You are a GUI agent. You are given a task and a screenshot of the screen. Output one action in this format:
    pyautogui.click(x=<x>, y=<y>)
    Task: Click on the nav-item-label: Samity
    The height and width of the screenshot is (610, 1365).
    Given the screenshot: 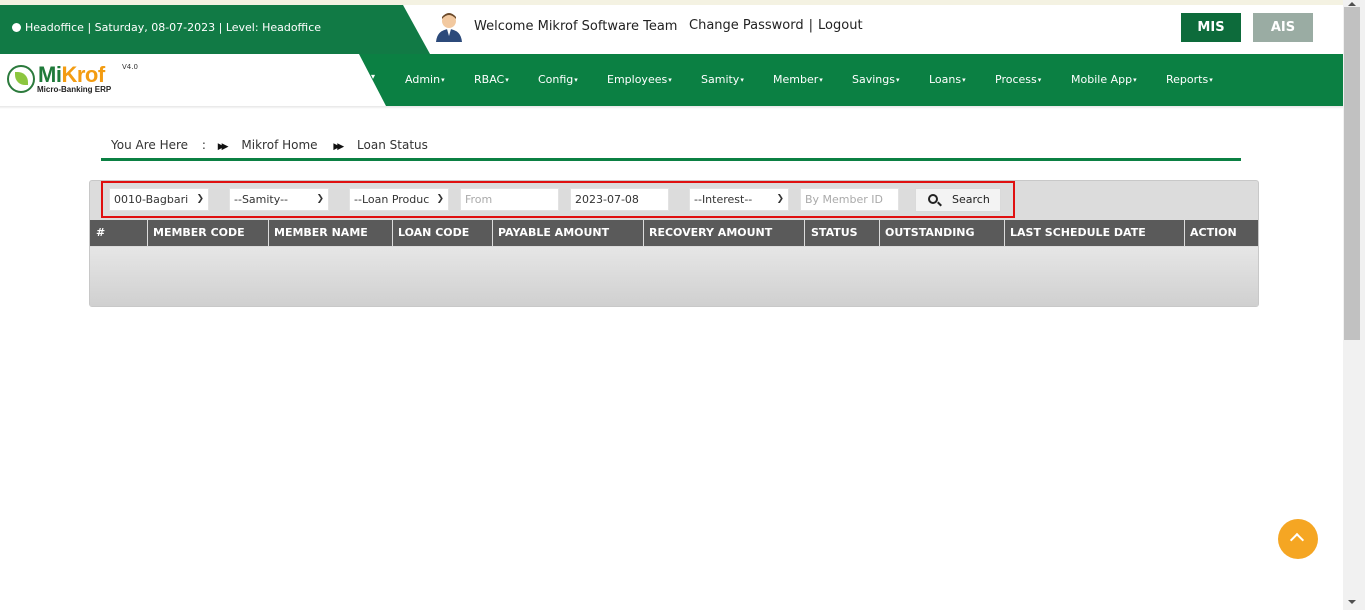 What is the action you would take?
    pyautogui.click(x=720, y=79)
    